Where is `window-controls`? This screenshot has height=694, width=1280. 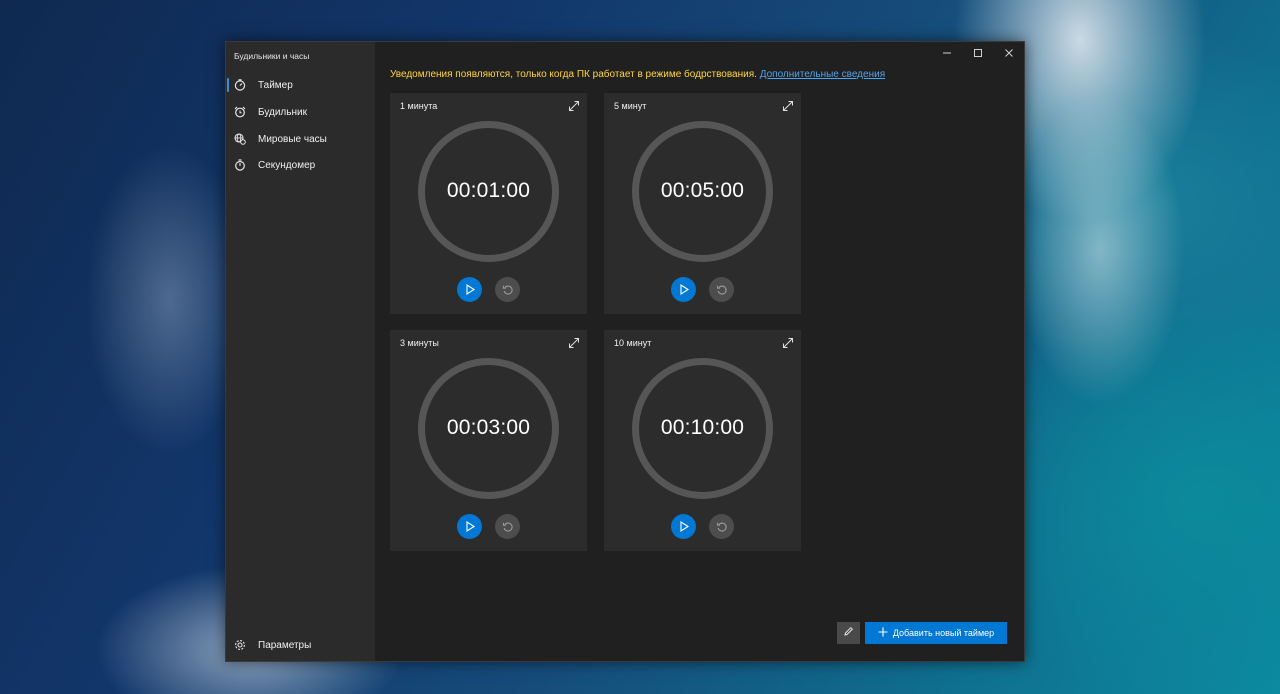
window-controls is located at coordinates (977, 53).